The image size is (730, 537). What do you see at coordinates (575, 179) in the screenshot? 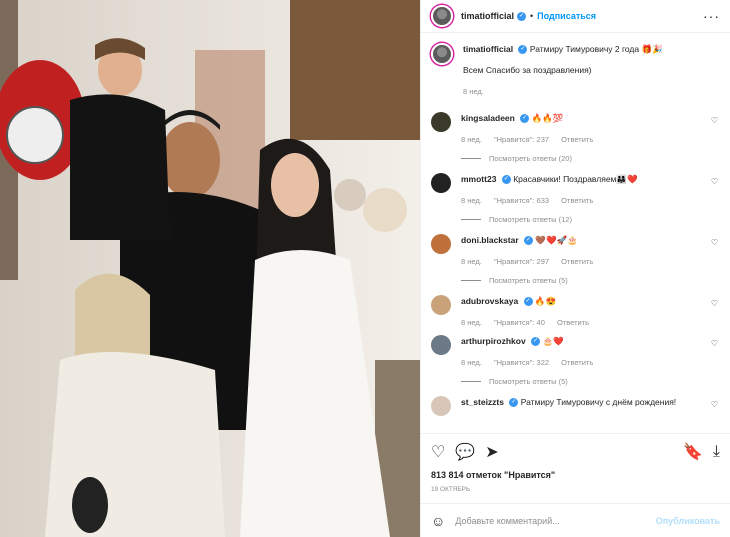
I see `comment-text: Красавчики! Поздравляем👨‍👩‍👧❤️` at bounding box center [575, 179].